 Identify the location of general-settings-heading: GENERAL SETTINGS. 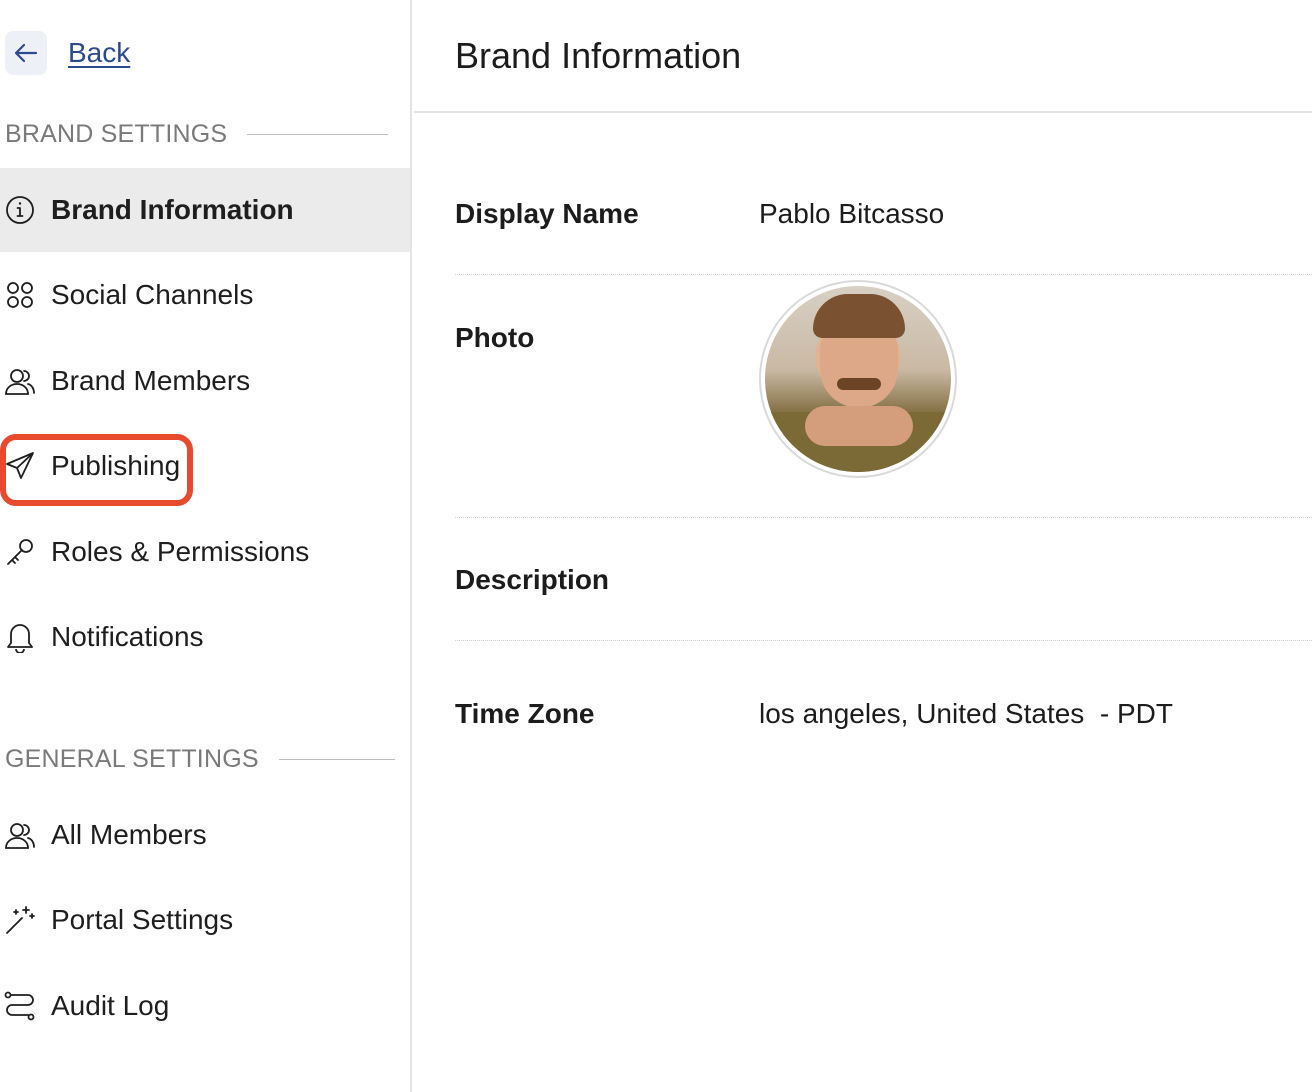
(200, 759).